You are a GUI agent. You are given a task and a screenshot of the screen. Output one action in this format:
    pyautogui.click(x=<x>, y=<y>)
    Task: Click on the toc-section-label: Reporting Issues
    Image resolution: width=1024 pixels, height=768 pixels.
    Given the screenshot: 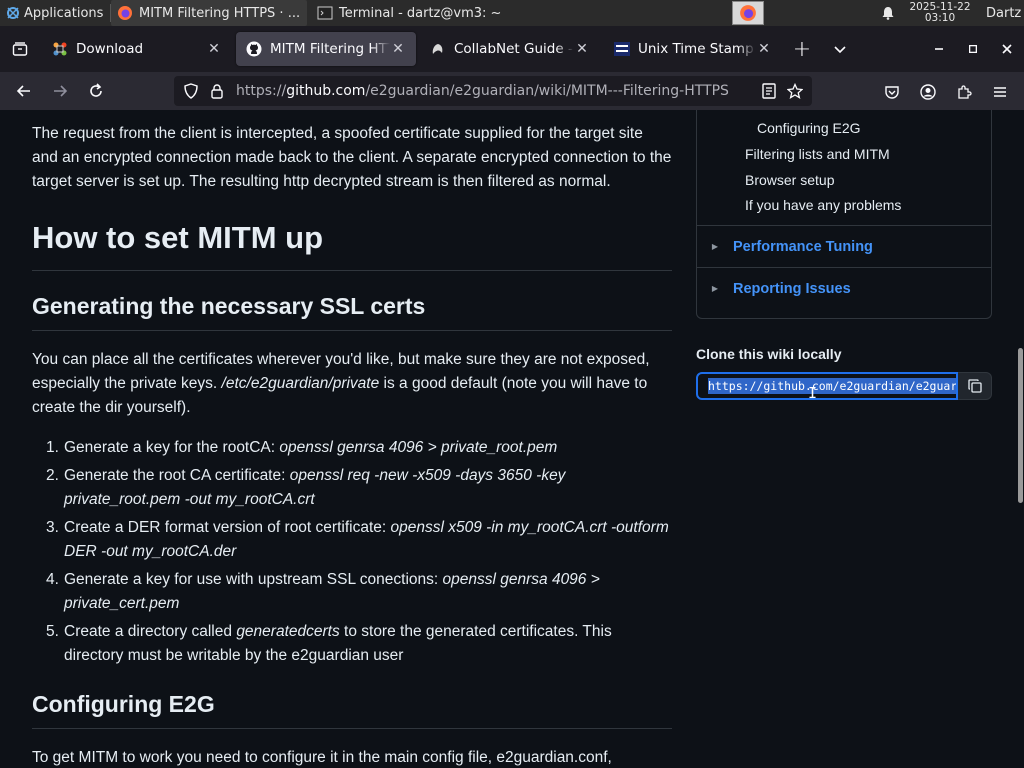 What is the action you would take?
    pyautogui.click(x=792, y=288)
    